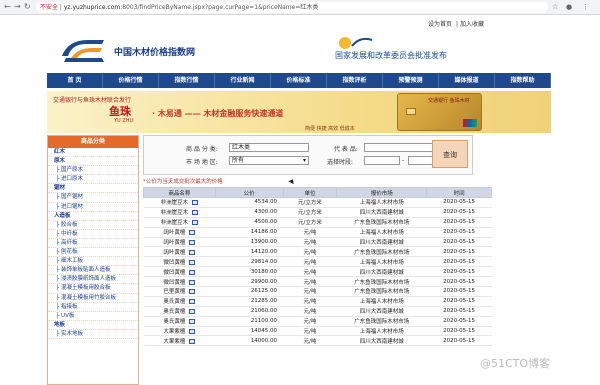  I want to click on nav-index-analysis: 指数评析, so click(355, 80).